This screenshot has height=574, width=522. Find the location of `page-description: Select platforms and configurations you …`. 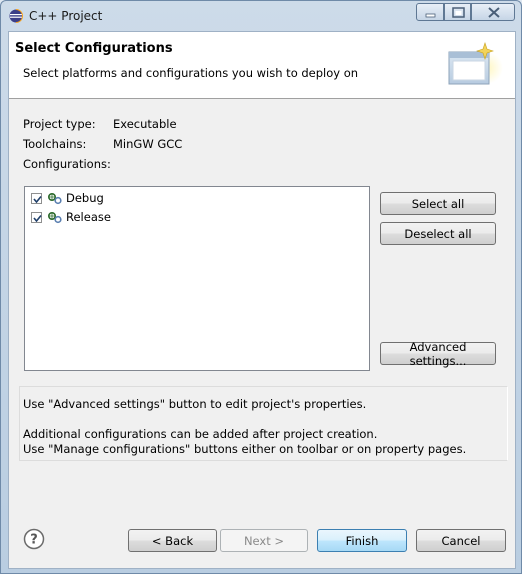

page-description: Select platforms and configurations you … is located at coordinates (191, 73).